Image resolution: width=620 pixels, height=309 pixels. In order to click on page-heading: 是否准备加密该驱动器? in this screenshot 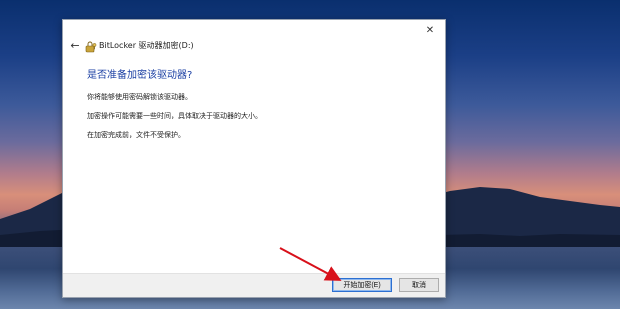, I will do `click(140, 75)`.